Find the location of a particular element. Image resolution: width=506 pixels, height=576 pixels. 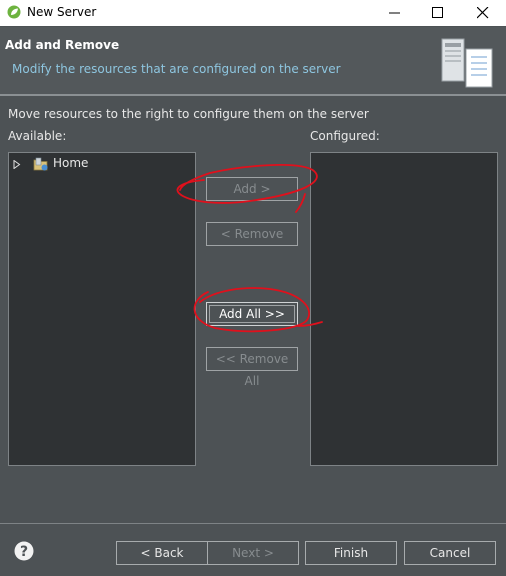

next-button: Next > is located at coordinates (253, 553).